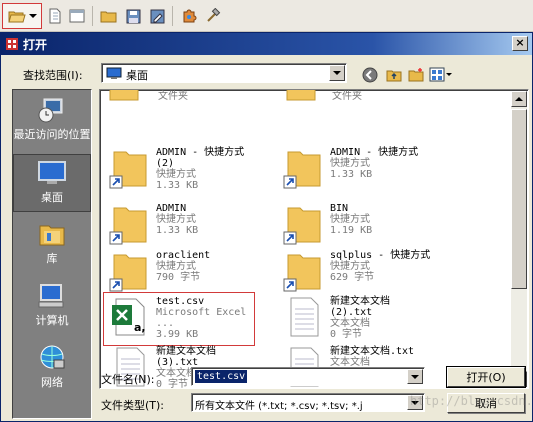 The image size is (533, 422). Describe the element at coordinates (519, 99) in the screenshot. I see `scroll-up-button` at that location.